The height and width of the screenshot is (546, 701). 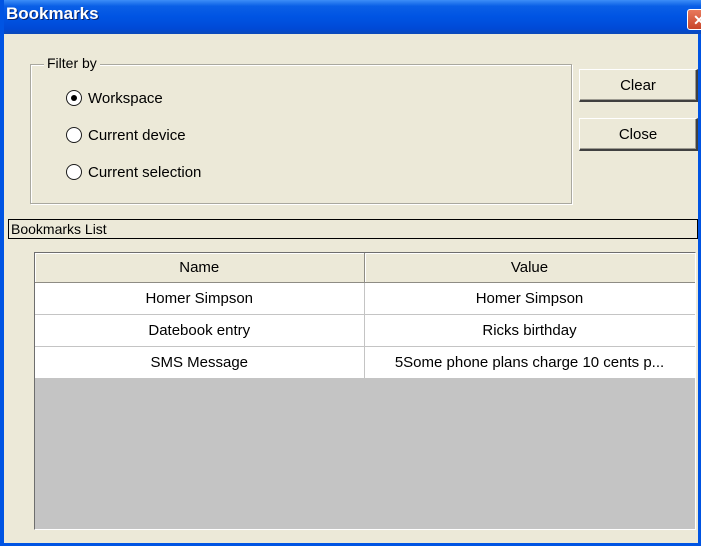 I want to click on radio-label: Current selection, so click(x=145, y=172).